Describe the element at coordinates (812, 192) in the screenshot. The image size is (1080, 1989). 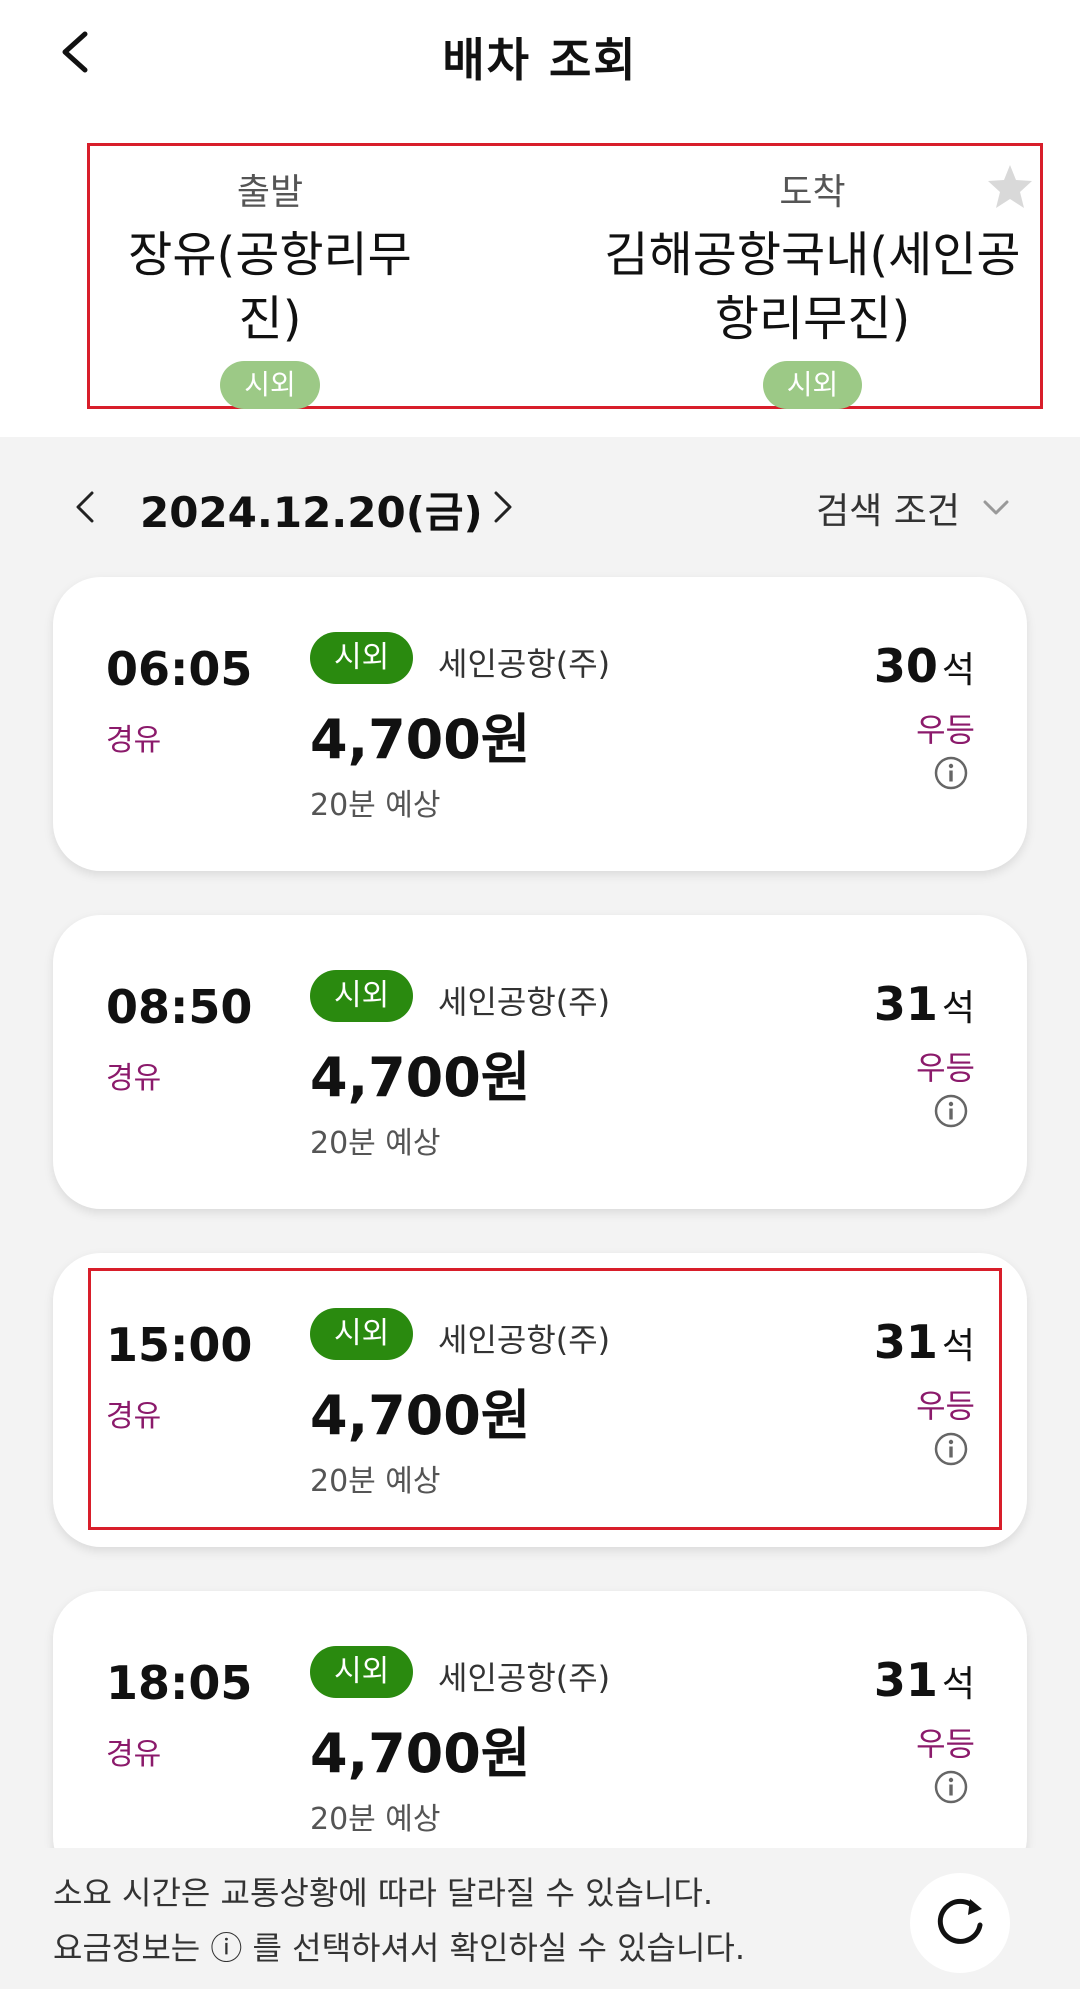
I see `arrival-label: 도착` at that location.